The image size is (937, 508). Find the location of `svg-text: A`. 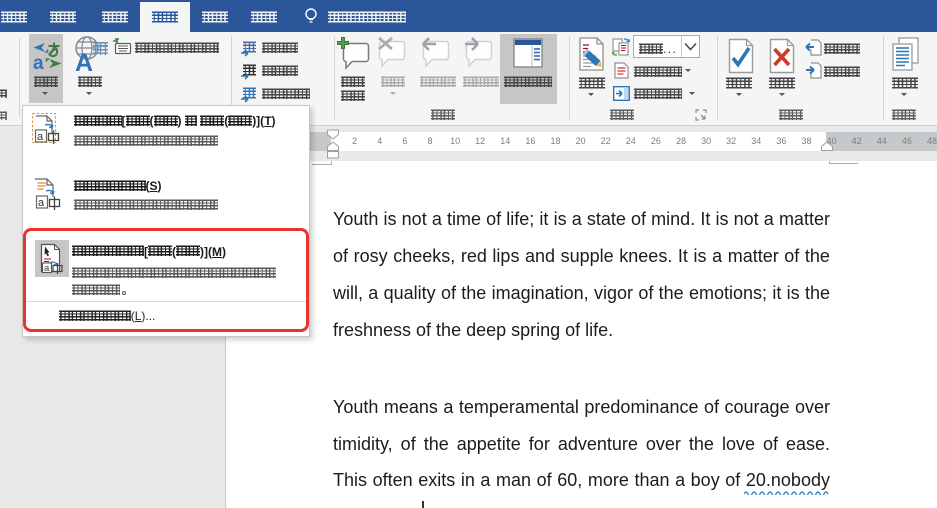

svg-text: A is located at coordinates (84, 61).